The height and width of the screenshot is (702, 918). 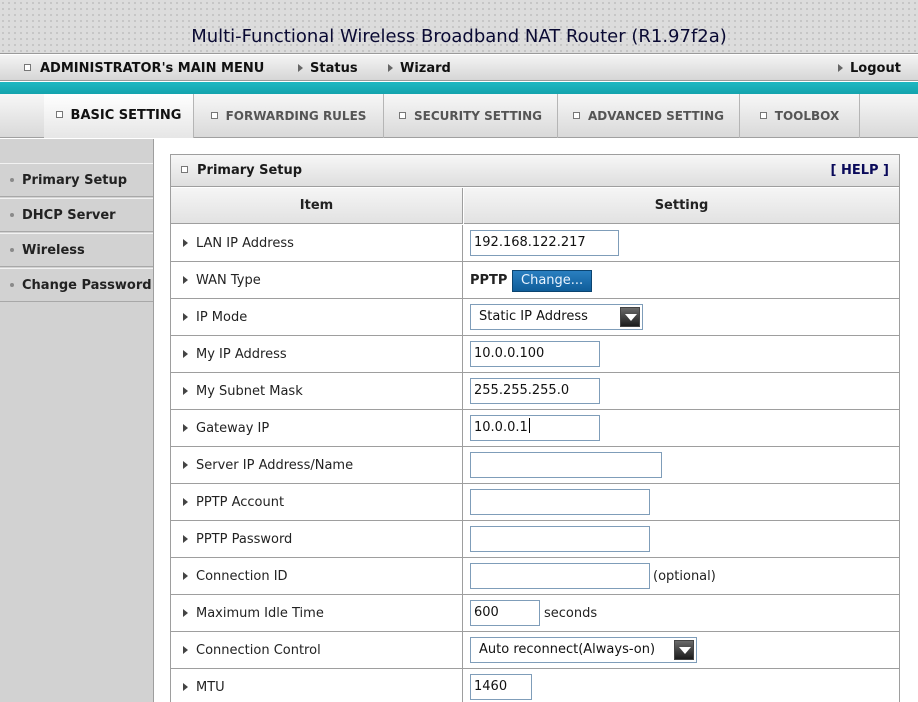 I want to click on table-row: Connection ID (optional), so click(x=535, y=576).